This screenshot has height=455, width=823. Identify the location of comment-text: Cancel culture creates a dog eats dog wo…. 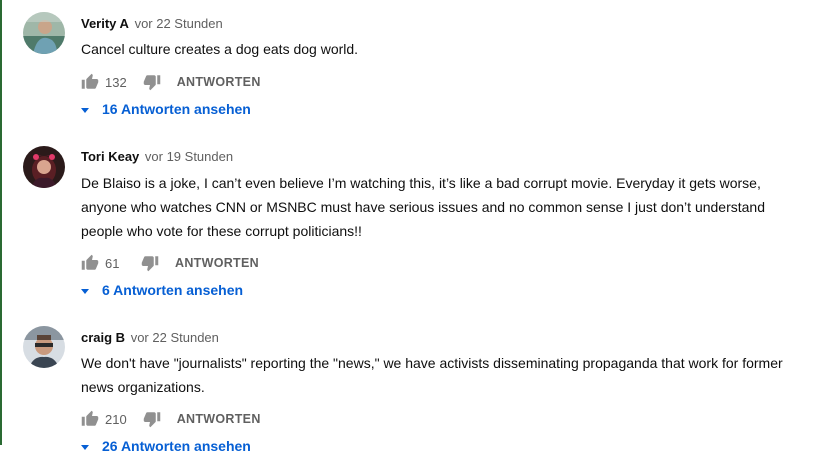
(220, 49).